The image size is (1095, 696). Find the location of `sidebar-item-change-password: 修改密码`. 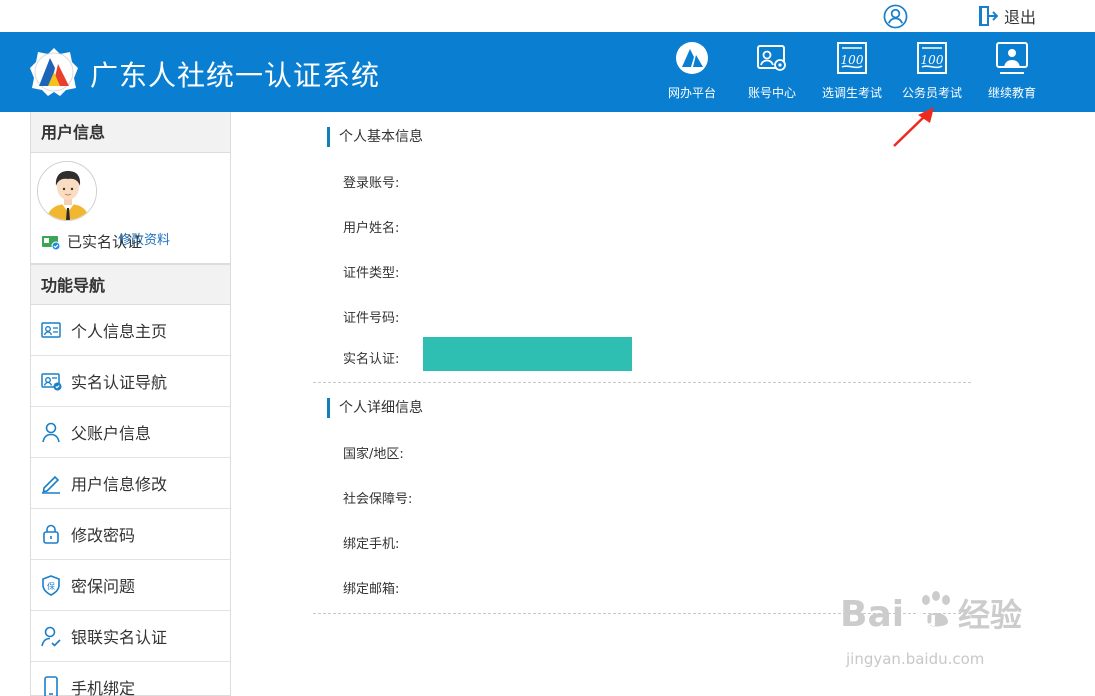

sidebar-item-change-password: 修改密码 is located at coordinates (130, 534).